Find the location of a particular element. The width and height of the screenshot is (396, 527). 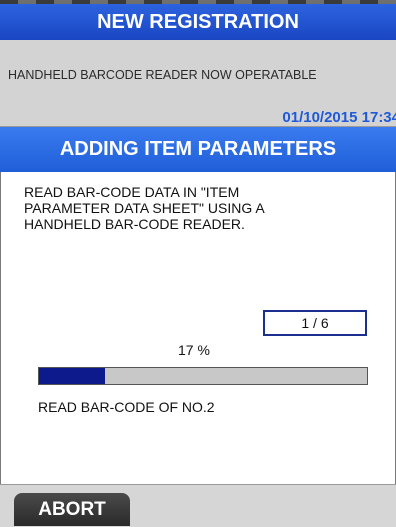

progress-percent: 17 % is located at coordinates (194, 350).